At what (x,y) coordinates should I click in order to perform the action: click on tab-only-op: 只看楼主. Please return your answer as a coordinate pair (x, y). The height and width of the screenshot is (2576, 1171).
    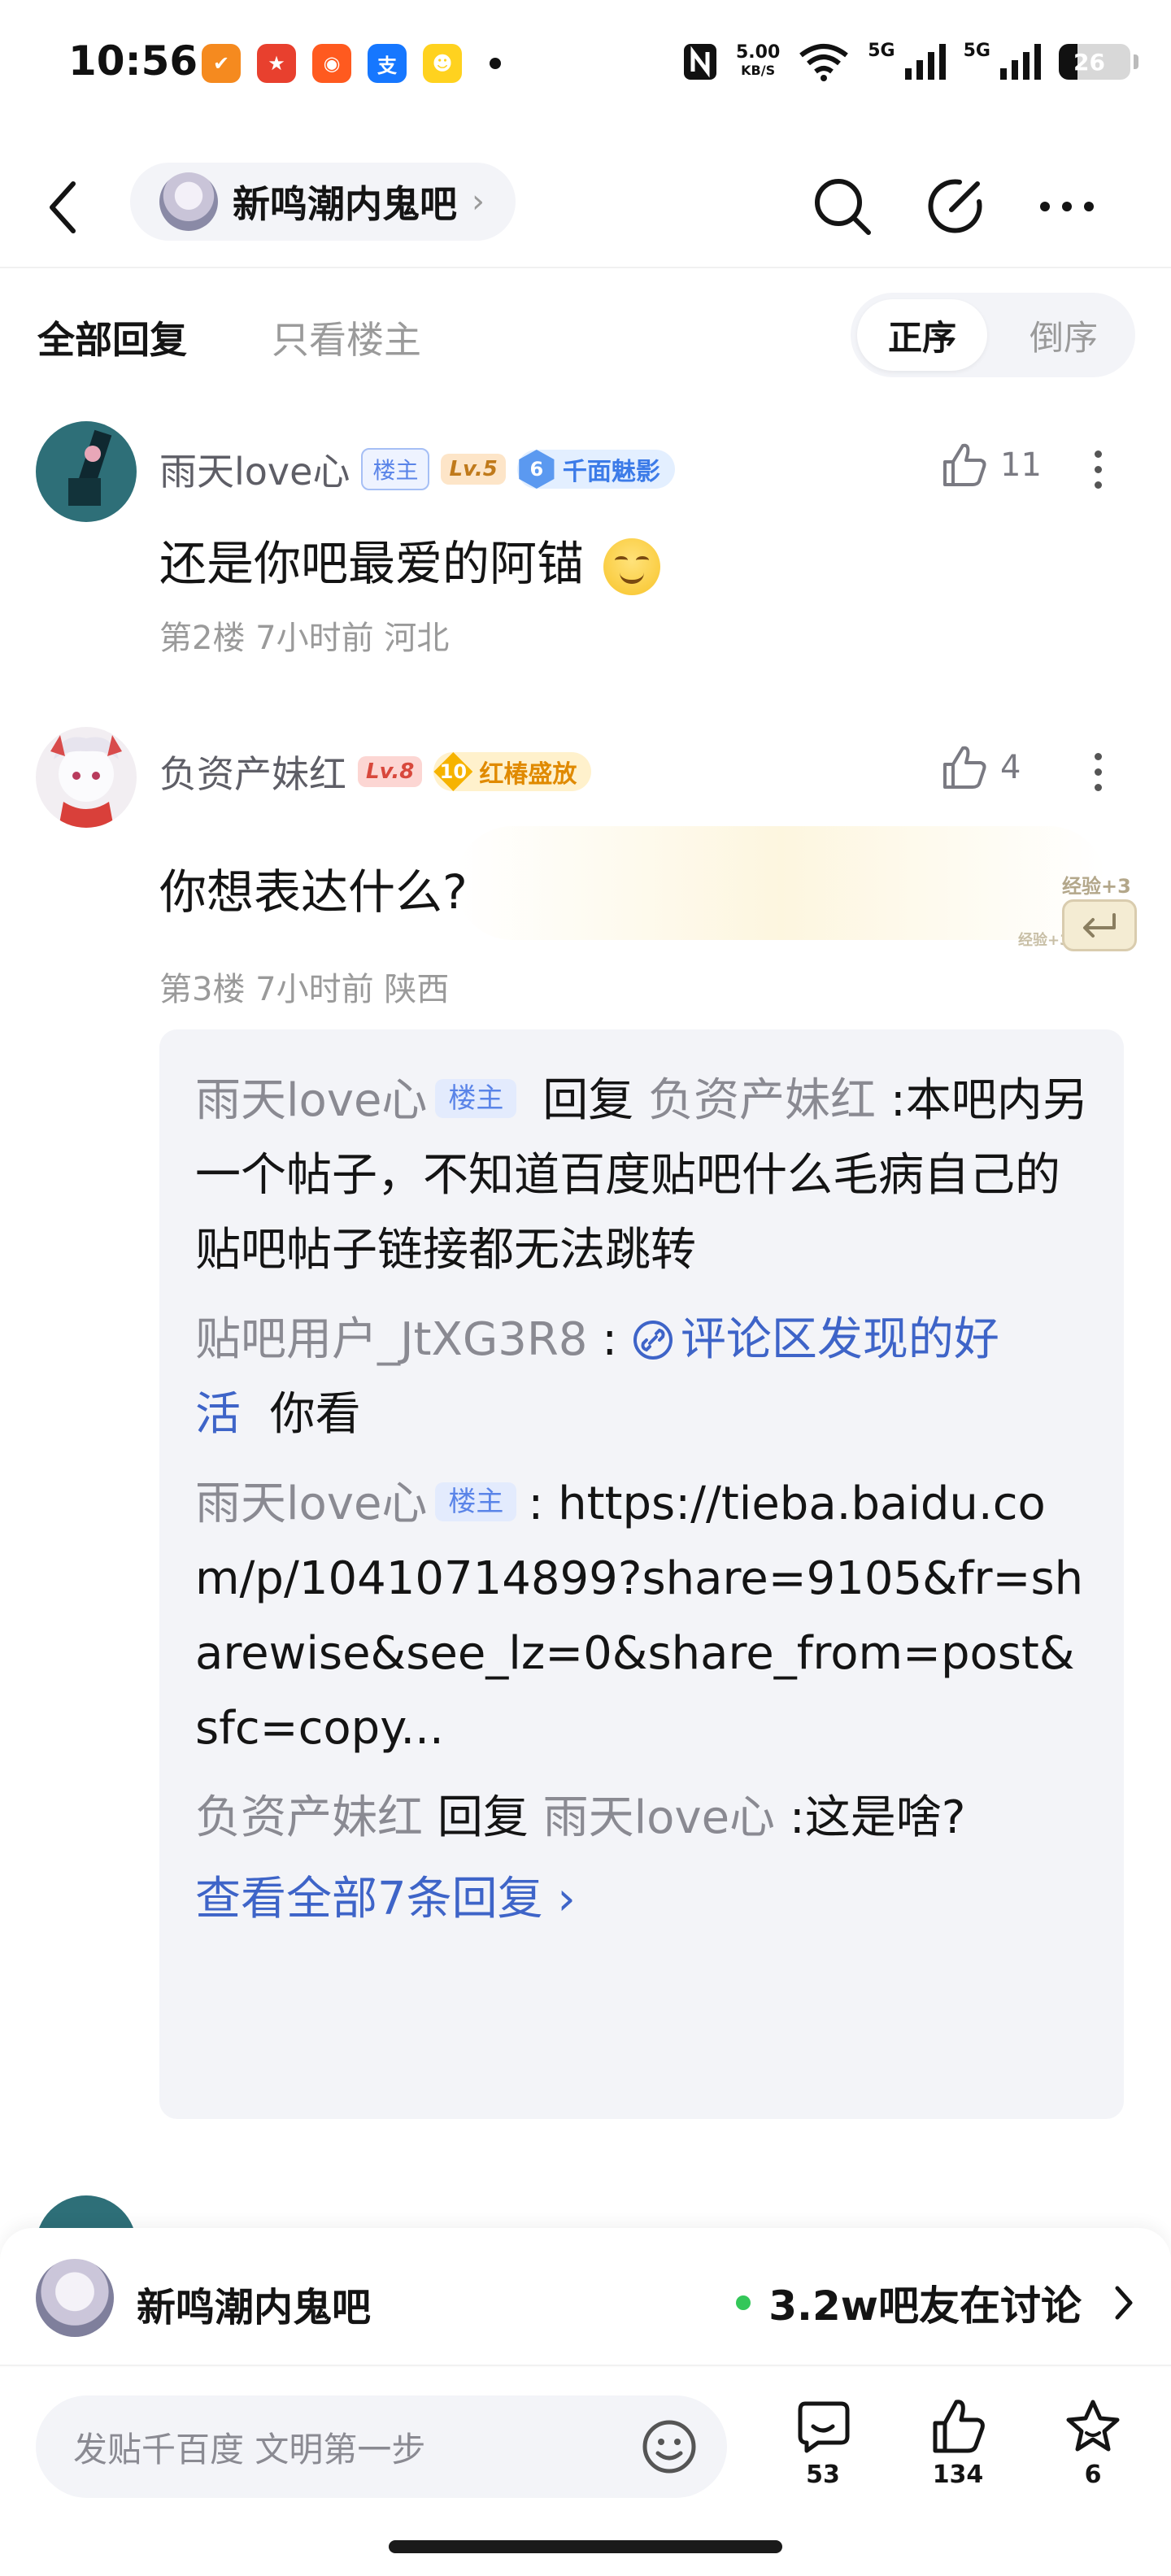
    Looking at the image, I should click on (346, 338).